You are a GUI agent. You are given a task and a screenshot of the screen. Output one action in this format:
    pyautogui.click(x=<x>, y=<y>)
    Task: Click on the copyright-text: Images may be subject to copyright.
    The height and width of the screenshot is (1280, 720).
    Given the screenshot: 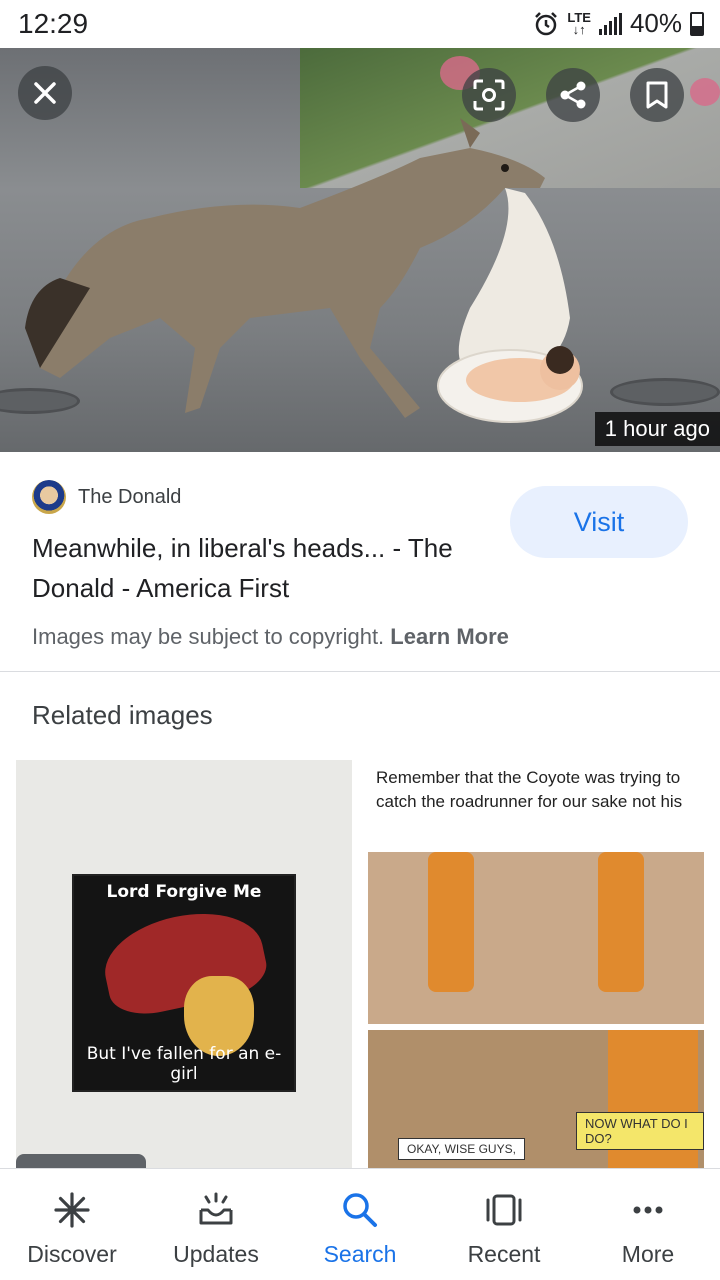 What is the action you would take?
    pyautogui.click(x=208, y=636)
    